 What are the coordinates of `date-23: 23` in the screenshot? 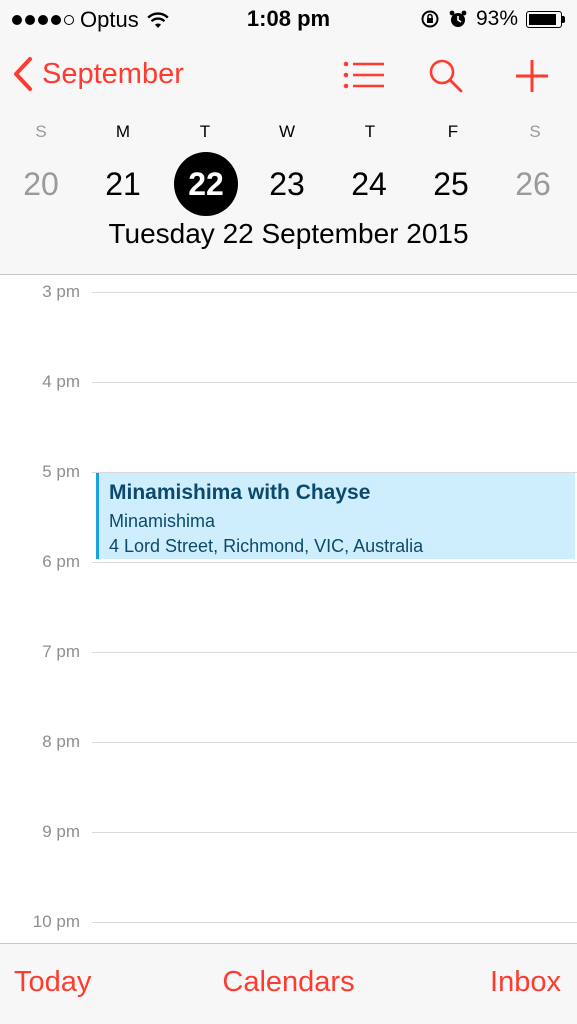 It's located at (287, 184).